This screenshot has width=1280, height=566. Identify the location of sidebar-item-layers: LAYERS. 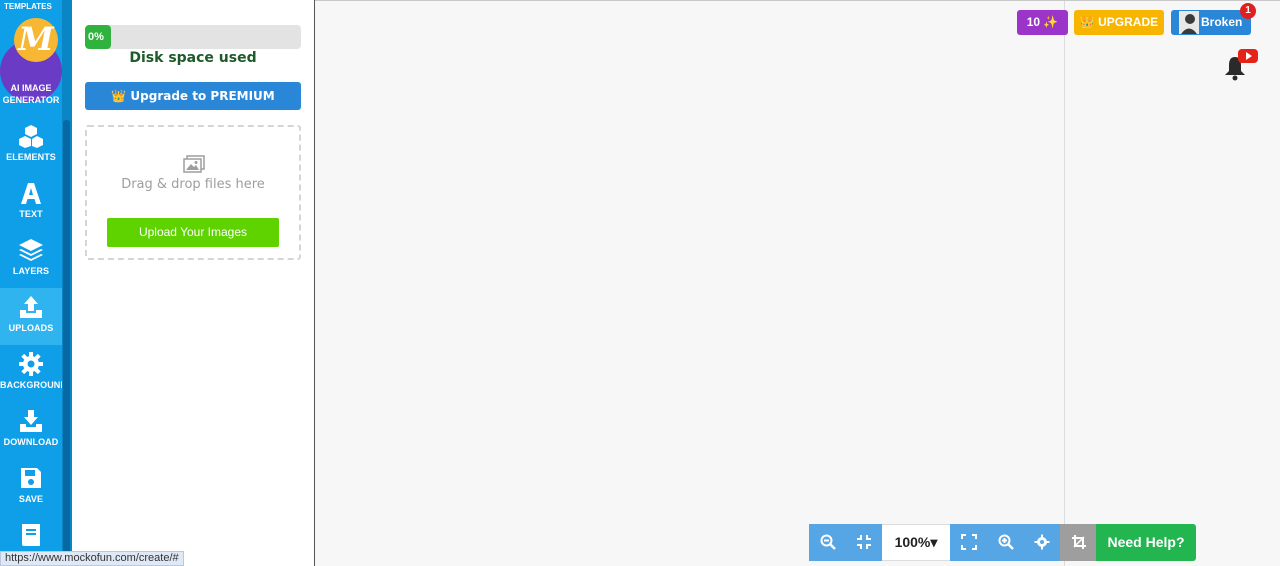
(31, 259).